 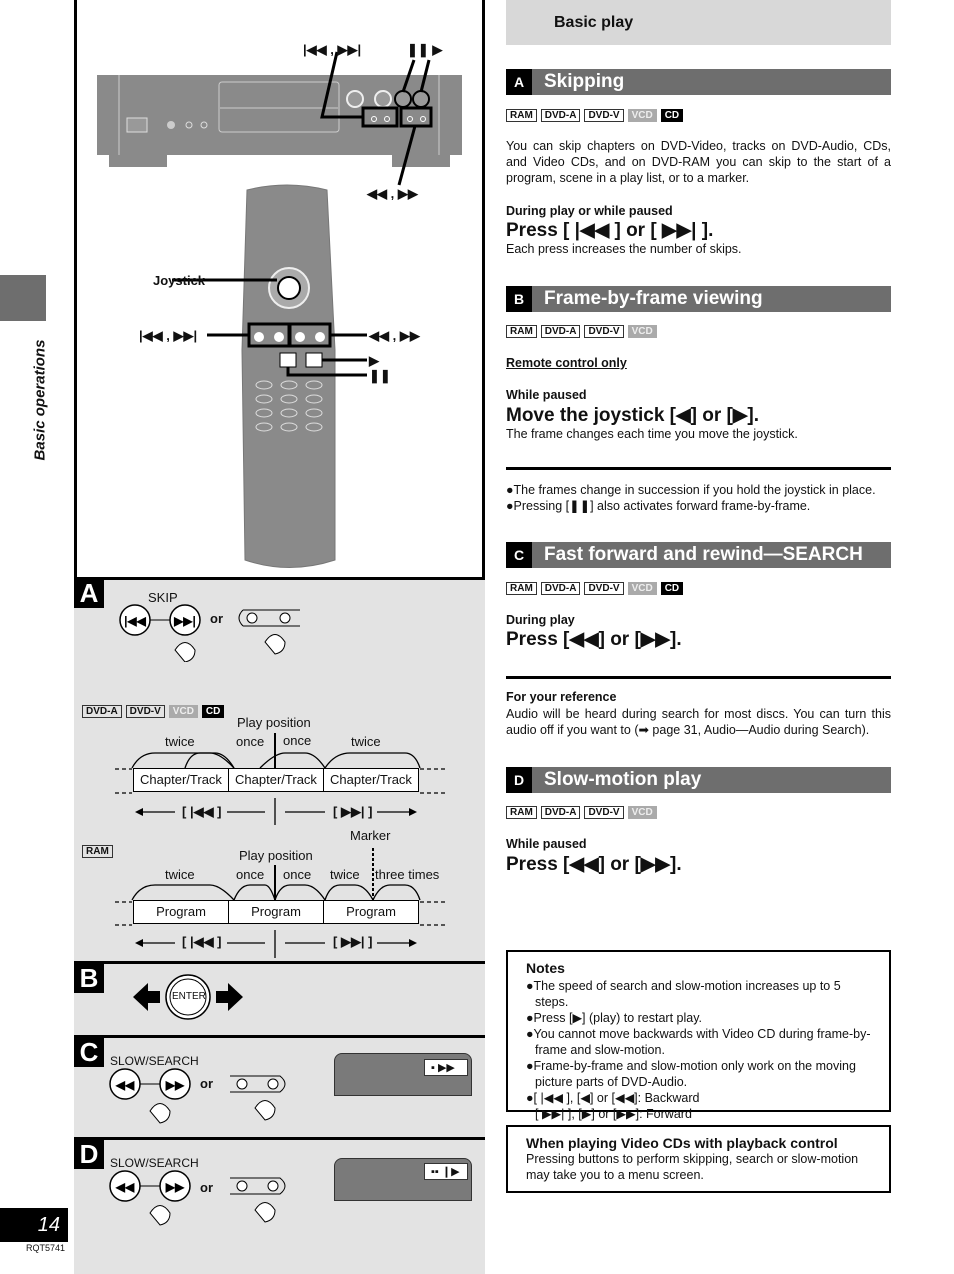 What do you see at coordinates (34, 1225) in the screenshot?
I see `page-number: 14` at bounding box center [34, 1225].